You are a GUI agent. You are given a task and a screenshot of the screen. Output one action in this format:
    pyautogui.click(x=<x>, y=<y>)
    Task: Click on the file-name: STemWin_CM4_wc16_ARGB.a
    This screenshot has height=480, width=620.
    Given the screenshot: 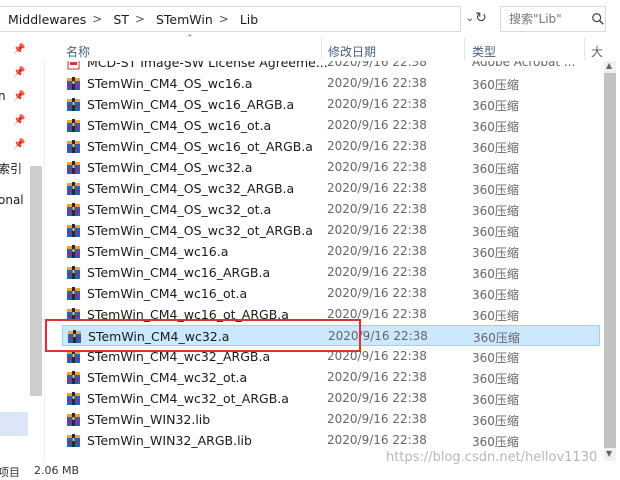 What is the action you would take?
    pyautogui.click(x=179, y=272)
    